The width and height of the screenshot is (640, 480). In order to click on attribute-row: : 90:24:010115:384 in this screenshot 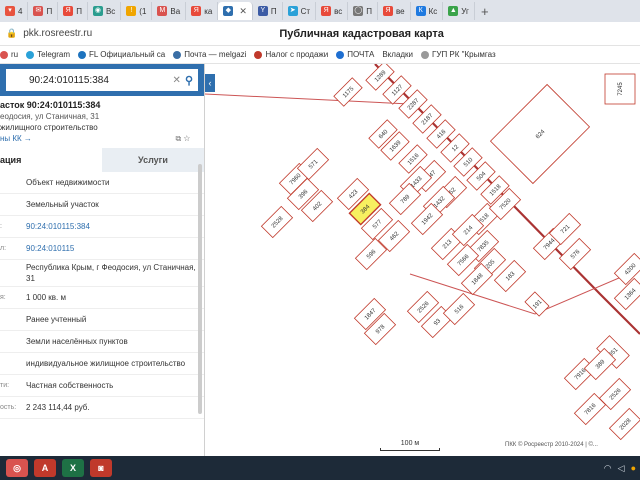, I will do `click(102, 227)`.